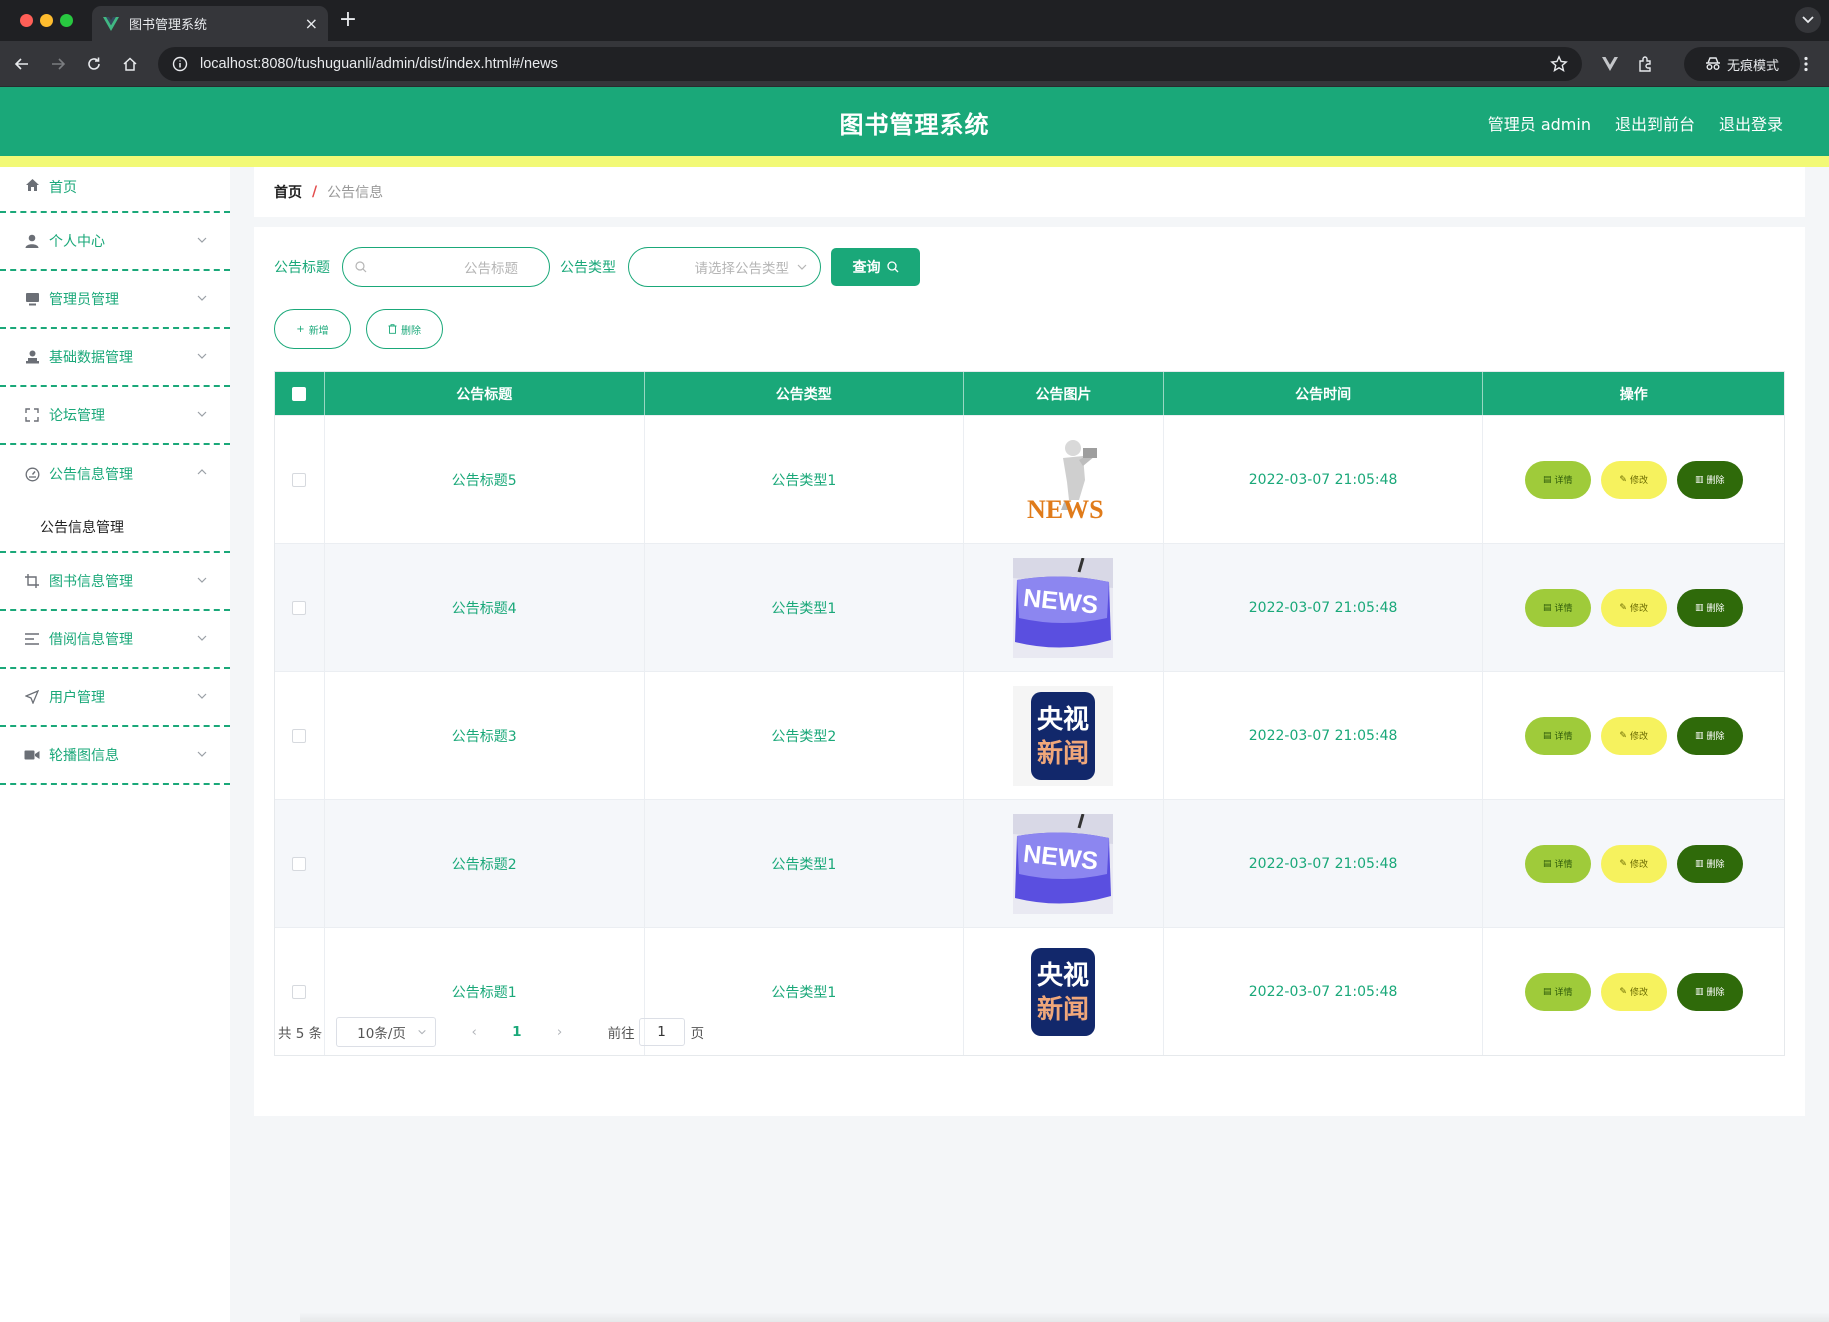  What do you see at coordinates (1610, 64) in the screenshot?
I see `vue-devtools-button` at bounding box center [1610, 64].